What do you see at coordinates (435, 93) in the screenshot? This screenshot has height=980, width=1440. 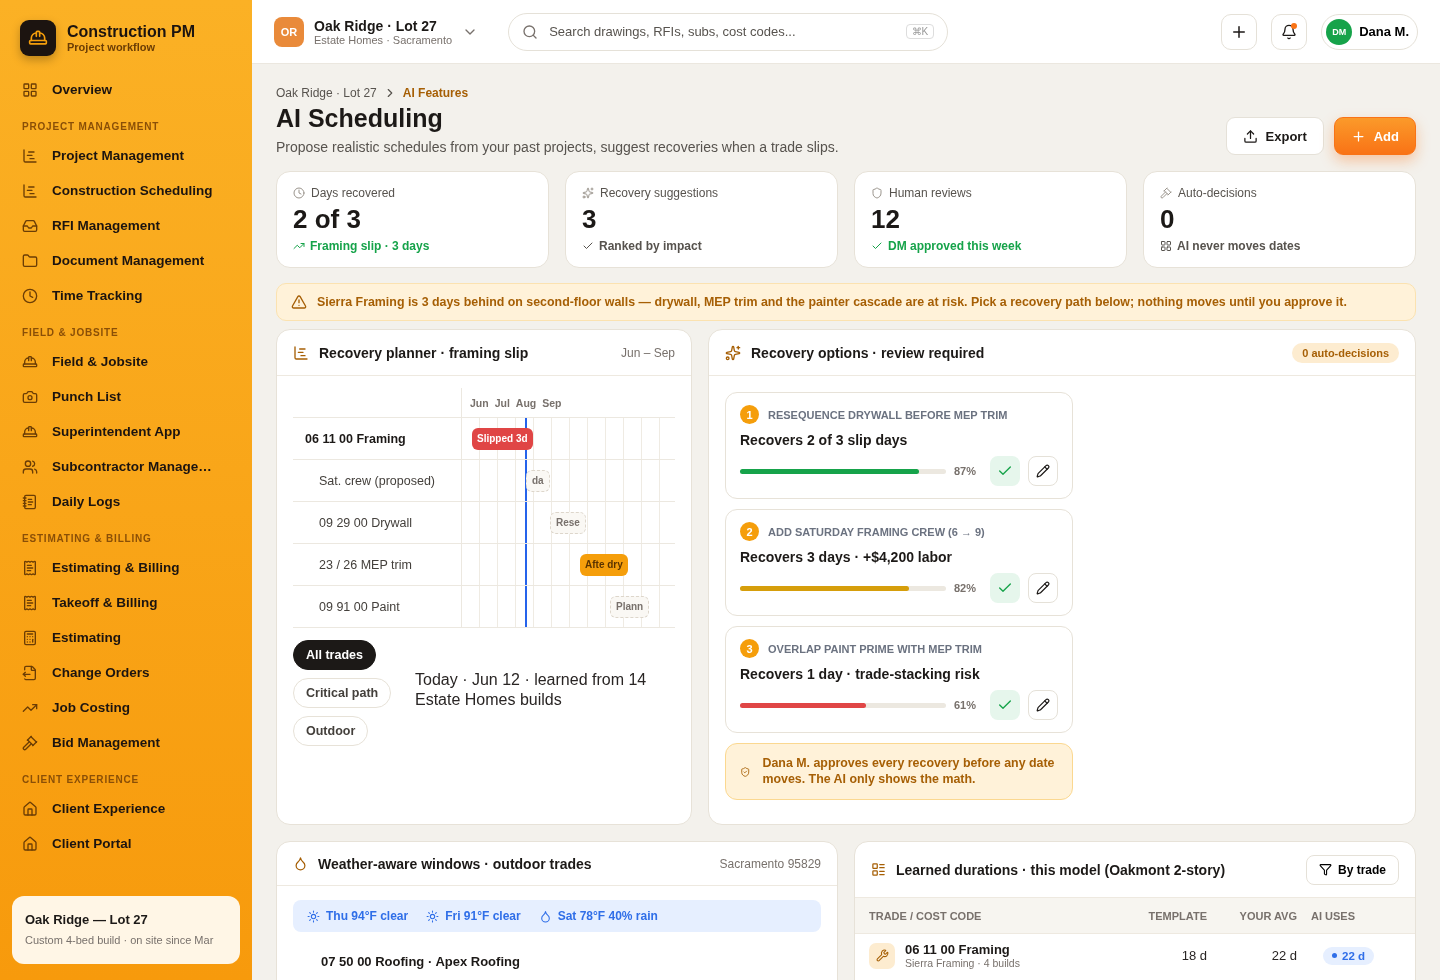 I see `breadcrumb-link: AI Features` at bounding box center [435, 93].